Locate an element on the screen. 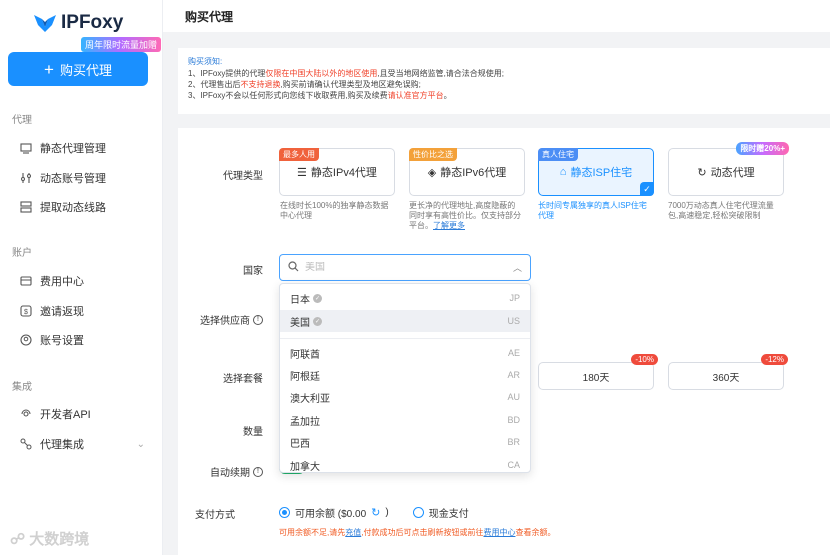 Image resolution: width=830 pixels, height=555 pixels. auto-renew-label: 自动续期! is located at coordinates (223, 471).